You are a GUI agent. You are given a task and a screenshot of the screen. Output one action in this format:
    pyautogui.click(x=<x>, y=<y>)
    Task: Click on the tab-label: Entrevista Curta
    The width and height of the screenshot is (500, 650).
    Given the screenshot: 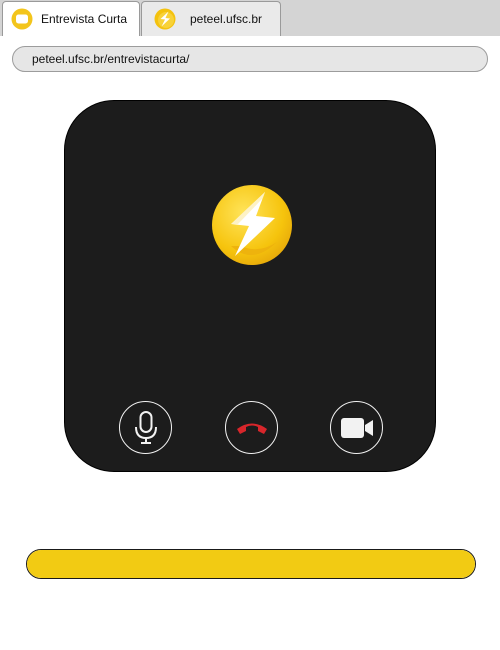 What is the action you would take?
    pyautogui.click(x=84, y=19)
    